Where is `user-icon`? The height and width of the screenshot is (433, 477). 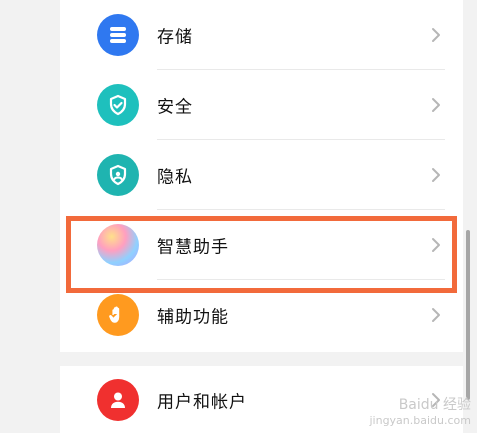 user-icon is located at coordinates (118, 399).